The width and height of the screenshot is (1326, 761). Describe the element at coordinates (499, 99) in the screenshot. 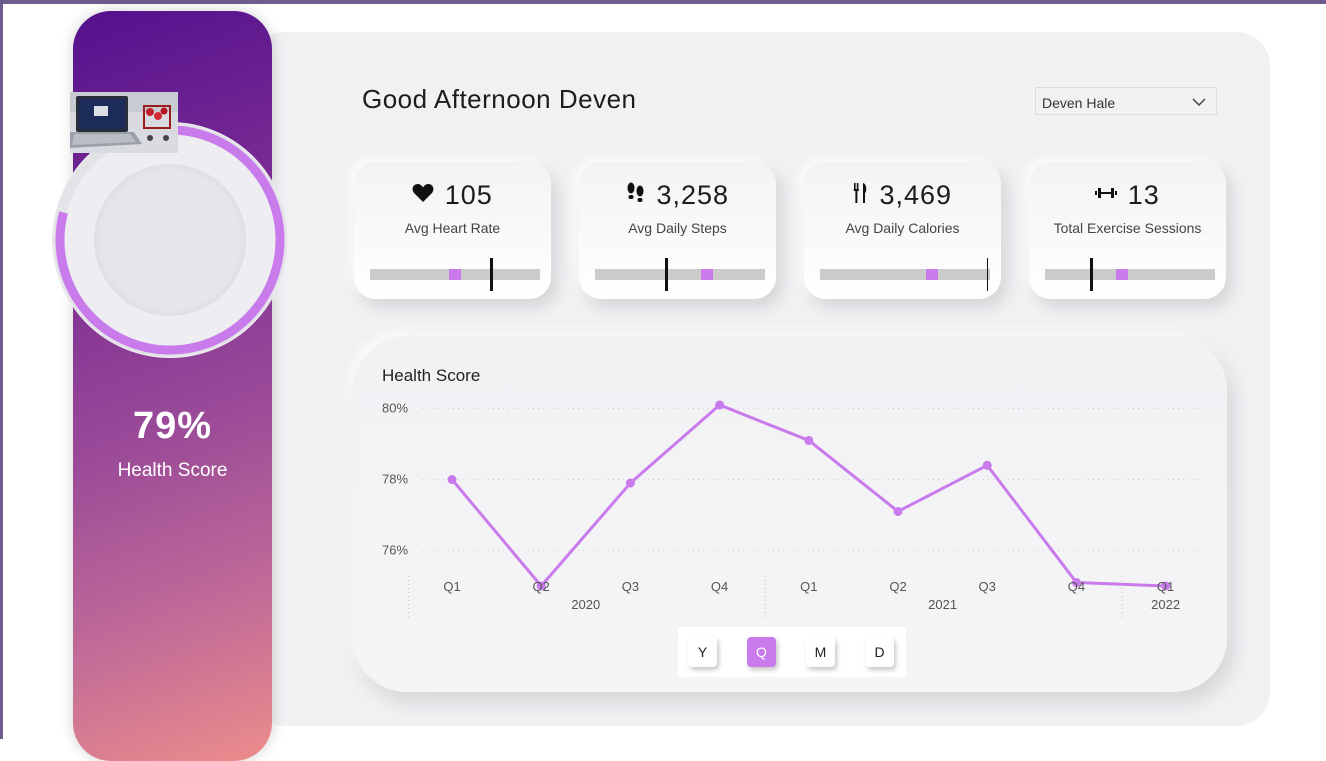

I see `greeting-title: Good Afternoon Deven` at that location.